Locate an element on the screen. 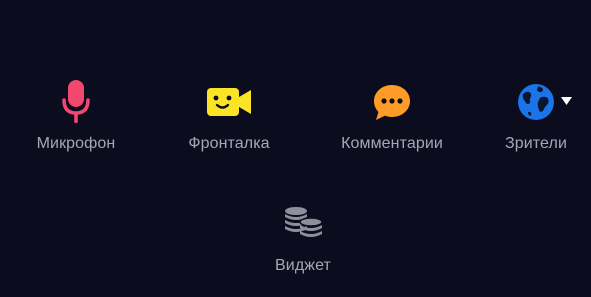 This screenshot has height=297, width=591. microphone-icon is located at coordinates (76, 102).